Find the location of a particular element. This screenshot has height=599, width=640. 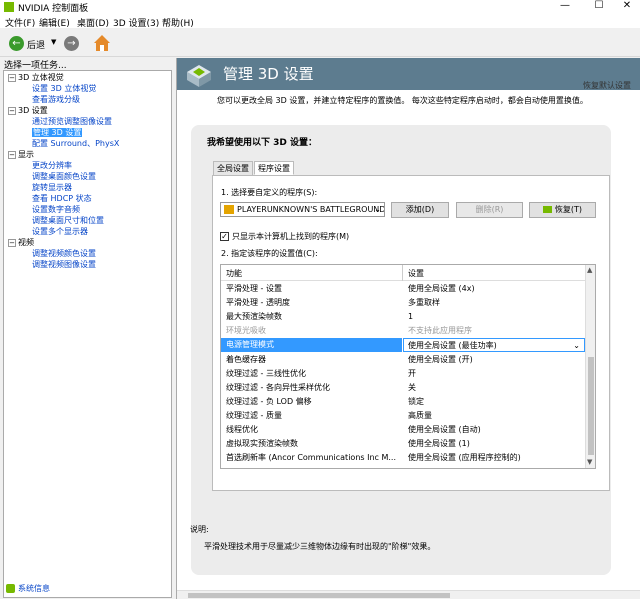

column-header-feature: 功能 is located at coordinates (234, 273).